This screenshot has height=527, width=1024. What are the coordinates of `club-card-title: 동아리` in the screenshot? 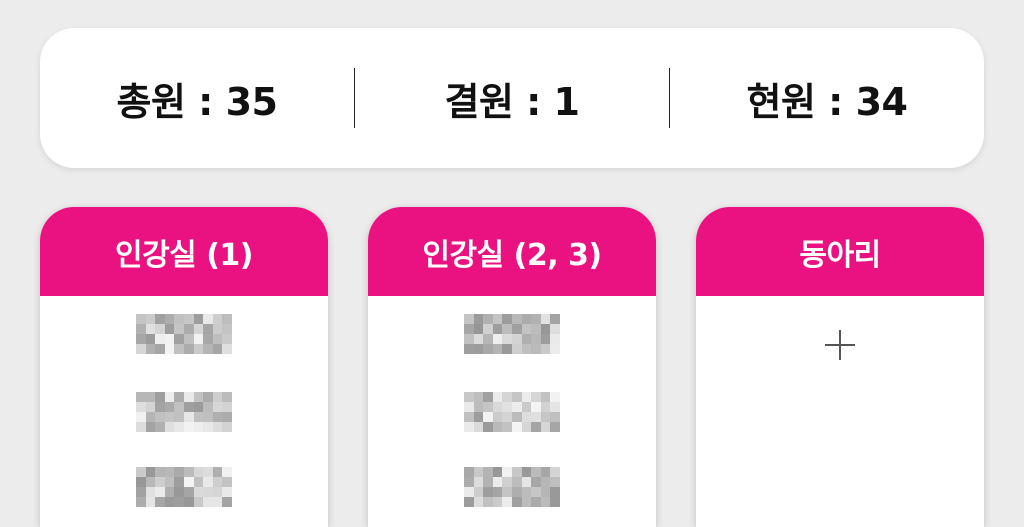 It's located at (840, 251).